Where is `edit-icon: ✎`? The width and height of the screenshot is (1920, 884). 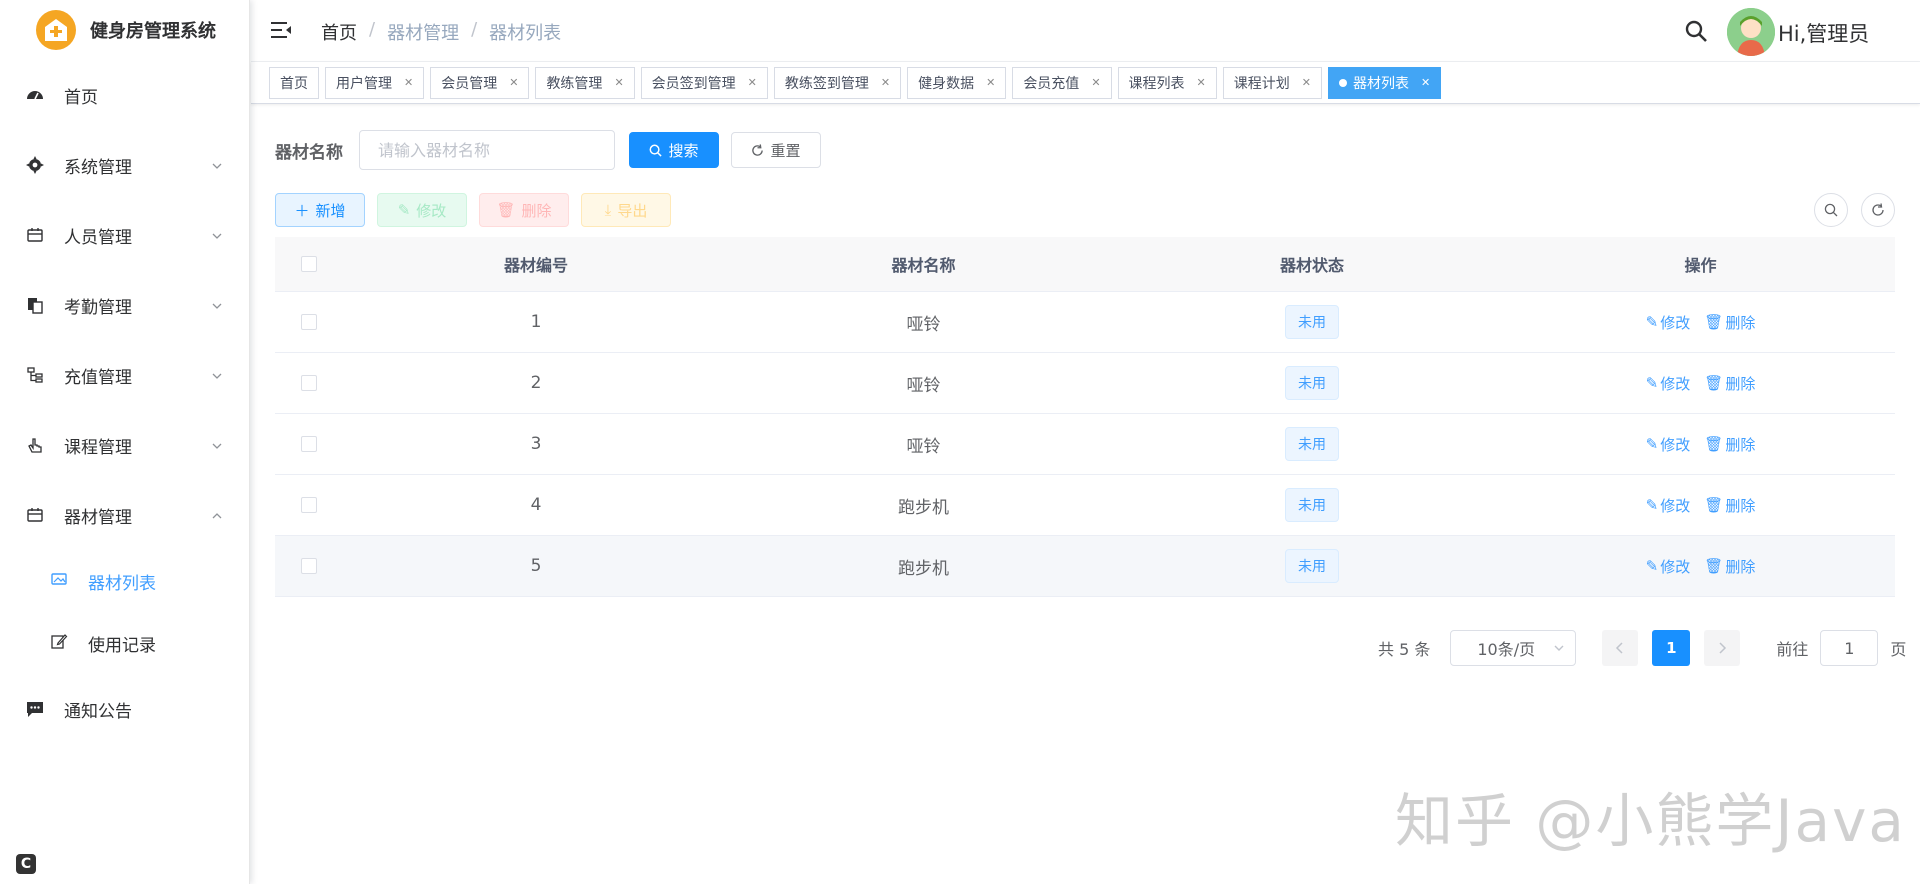
edit-icon: ✎ is located at coordinates (1652, 322).